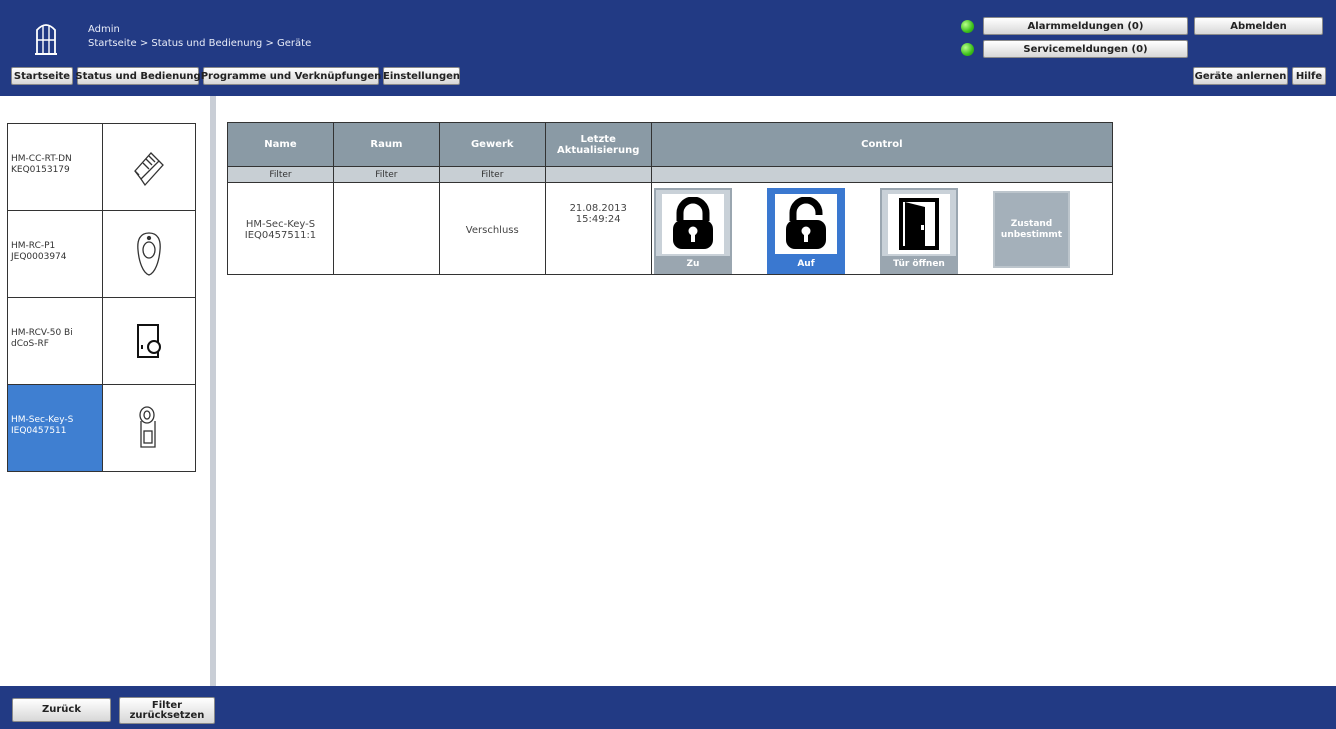 This screenshot has height=729, width=1336. What do you see at coordinates (1240, 76) in the screenshot?
I see `learn-devices-button: Geräte anlernen` at bounding box center [1240, 76].